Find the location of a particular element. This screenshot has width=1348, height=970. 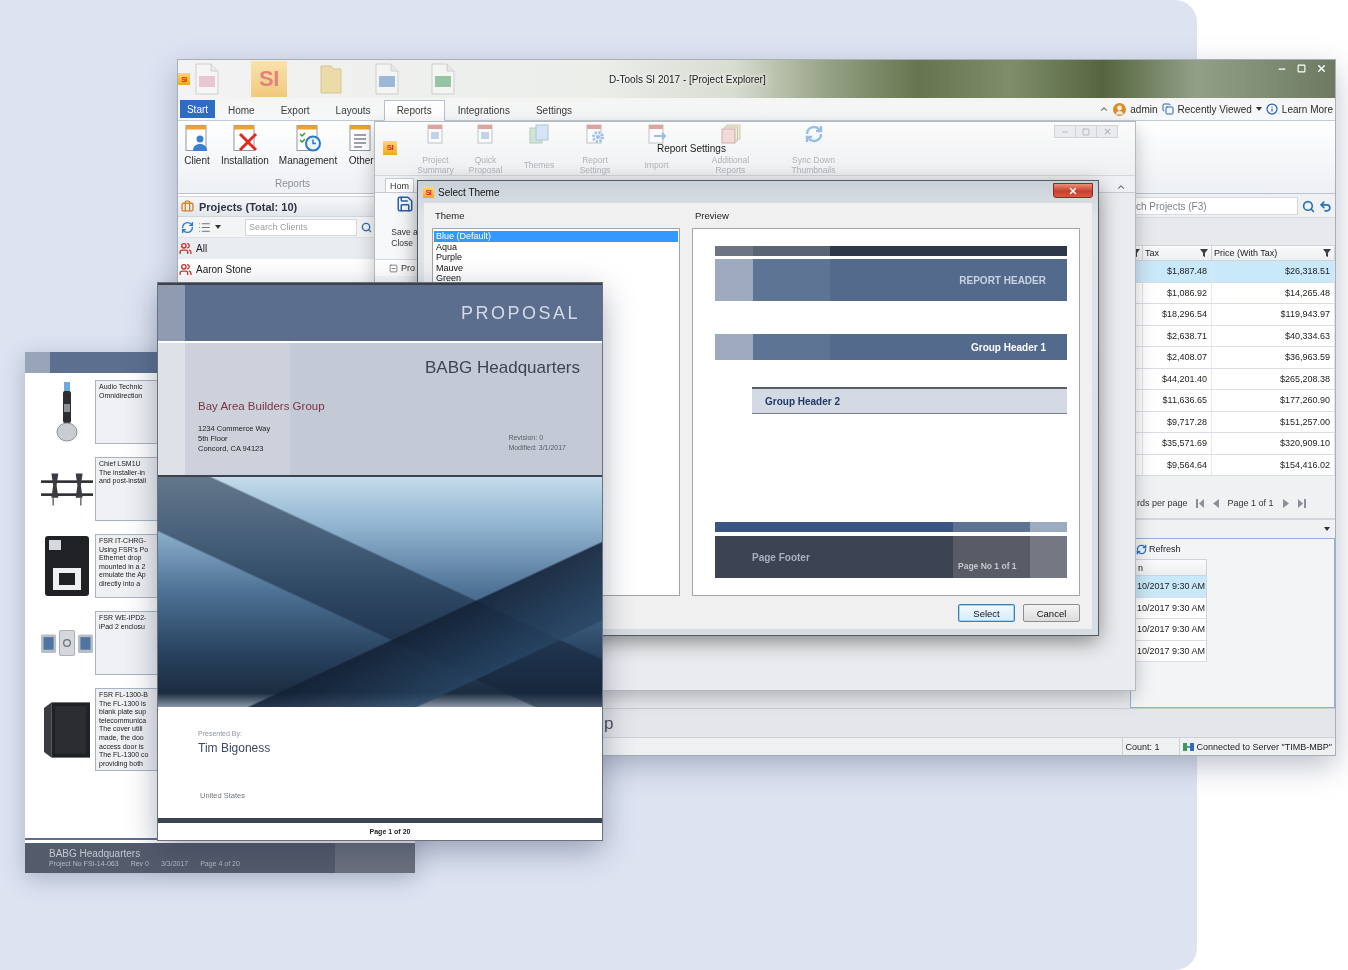

save-close-button: Save a Close is located at coordinates (404, 222).